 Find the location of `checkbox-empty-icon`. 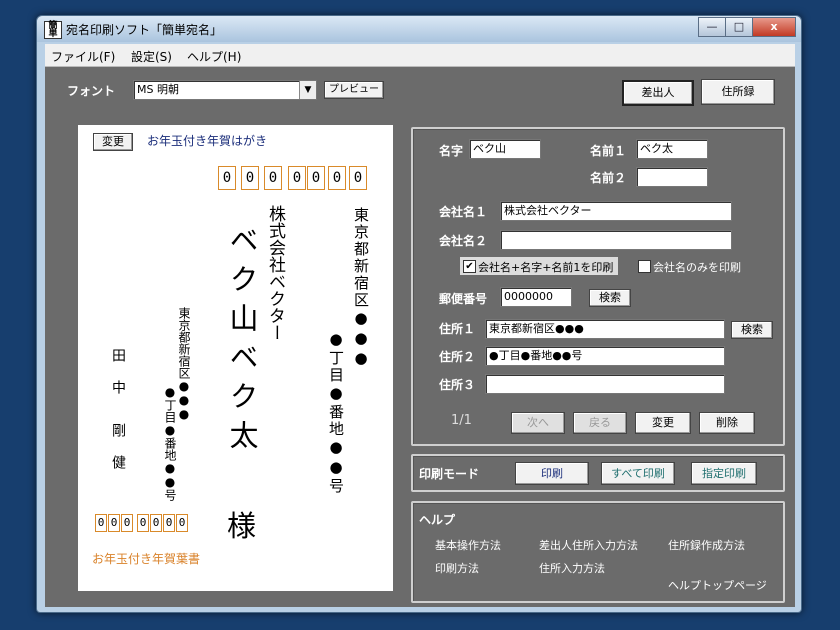

checkbox-empty-icon is located at coordinates (644, 266).